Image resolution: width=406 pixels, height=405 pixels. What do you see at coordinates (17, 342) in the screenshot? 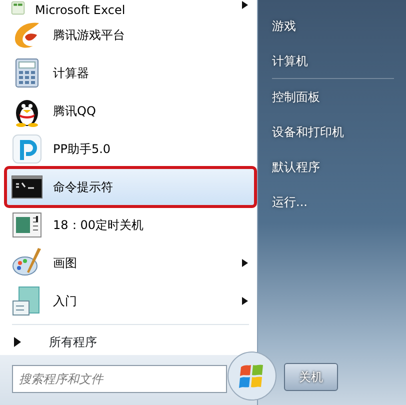
I see `expand-arrow-icon` at bounding box center [17, 342].